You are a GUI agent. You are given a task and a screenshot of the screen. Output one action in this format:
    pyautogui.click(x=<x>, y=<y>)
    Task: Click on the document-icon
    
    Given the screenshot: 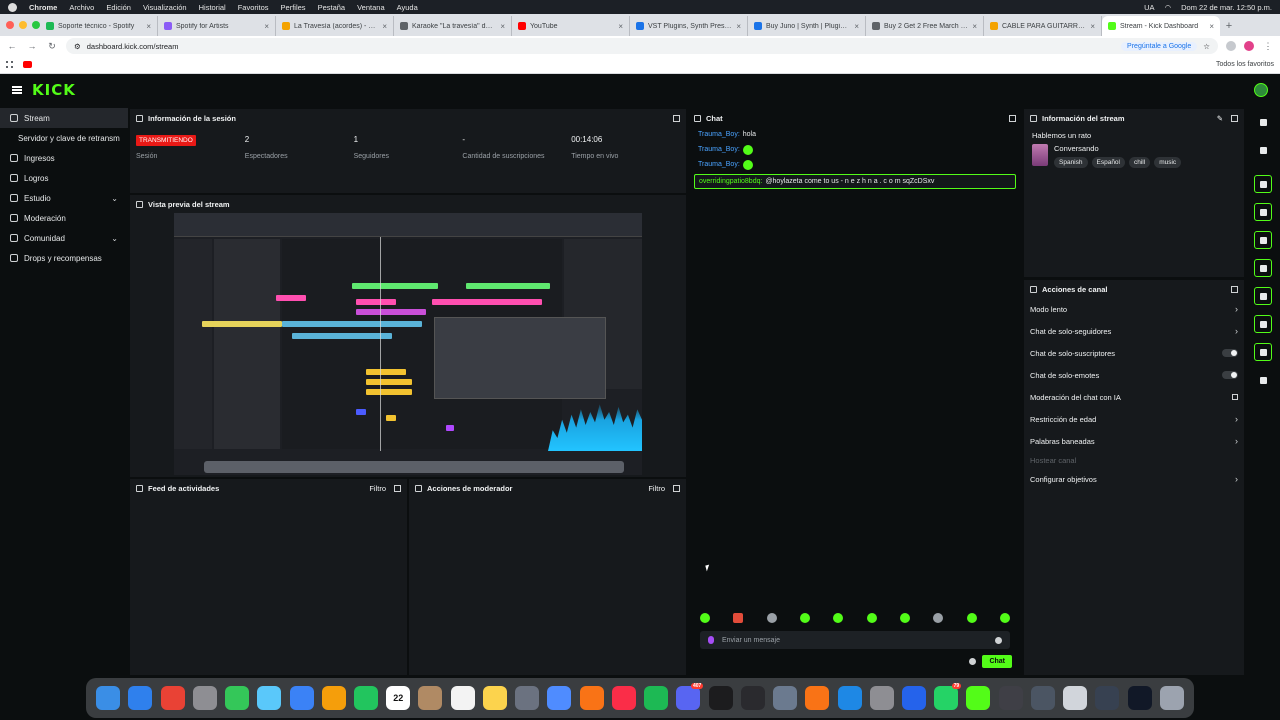 What is the action you would take?
    pyautogui.click(x=1263, y=240)
    